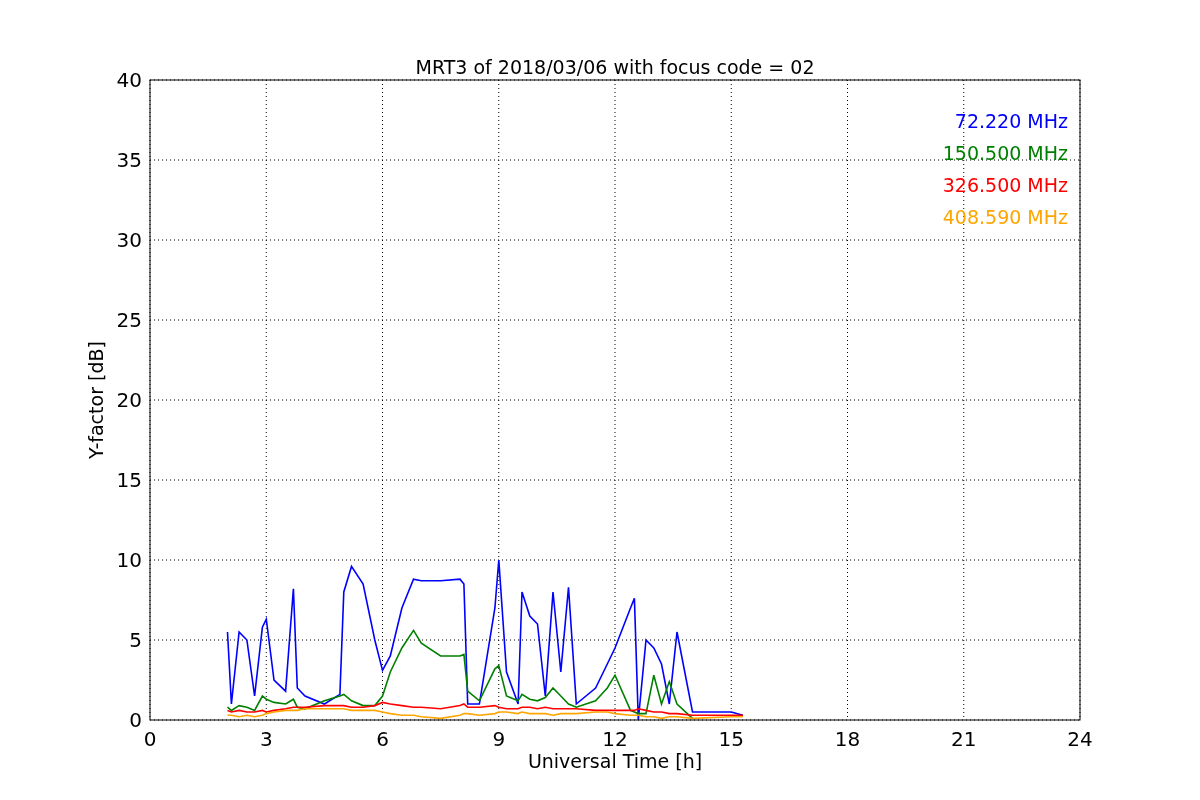  What do you see at coordinates (1005, 217) in the screenshot?
I see `legend-entry: 408.590 MHz` at bounding box center [1005, 217].